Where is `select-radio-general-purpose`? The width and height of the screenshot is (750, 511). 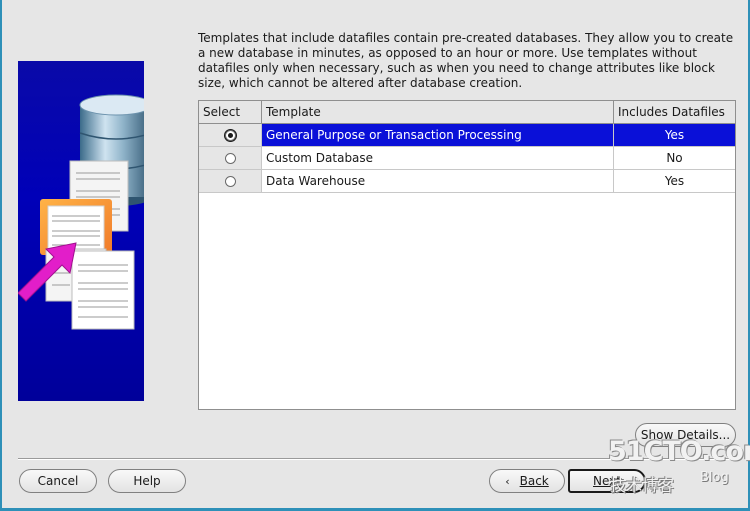 select-radio-general-purpose is located at coordinates (230, 135).